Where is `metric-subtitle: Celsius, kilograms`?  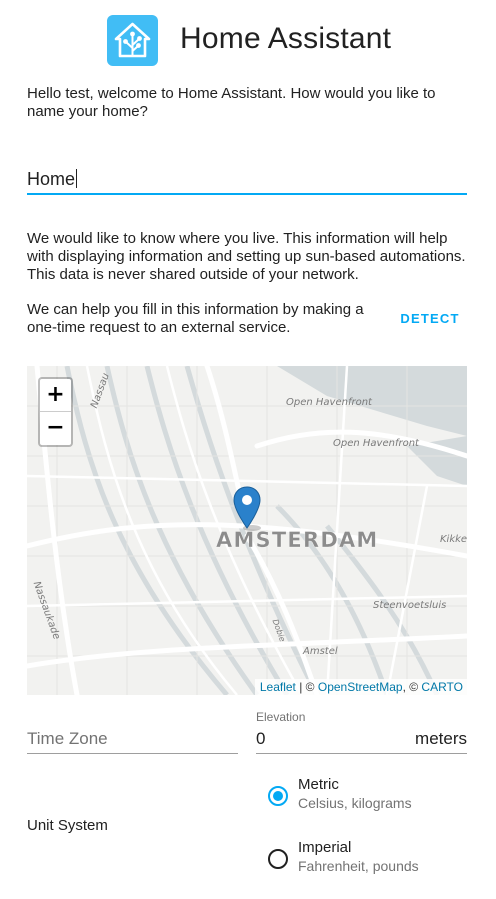
metric-subtitle: Celsius, kilograms is located at coordinates (355, 803).